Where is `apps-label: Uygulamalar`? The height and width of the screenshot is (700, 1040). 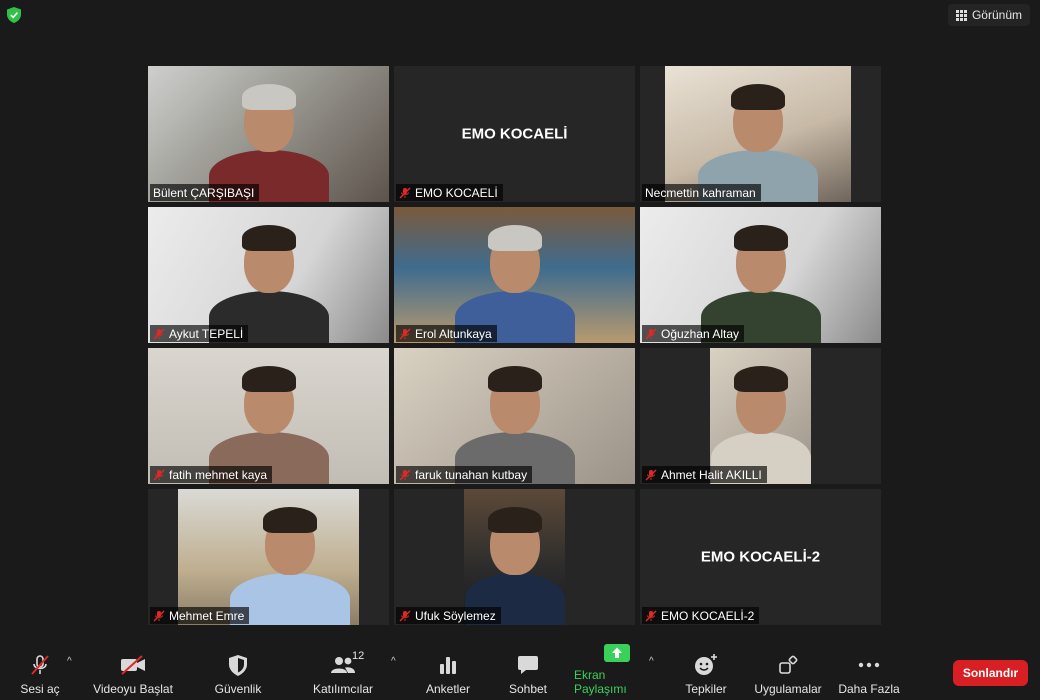
apps-label: Uygulamalar is located at coordinates (788, 689).